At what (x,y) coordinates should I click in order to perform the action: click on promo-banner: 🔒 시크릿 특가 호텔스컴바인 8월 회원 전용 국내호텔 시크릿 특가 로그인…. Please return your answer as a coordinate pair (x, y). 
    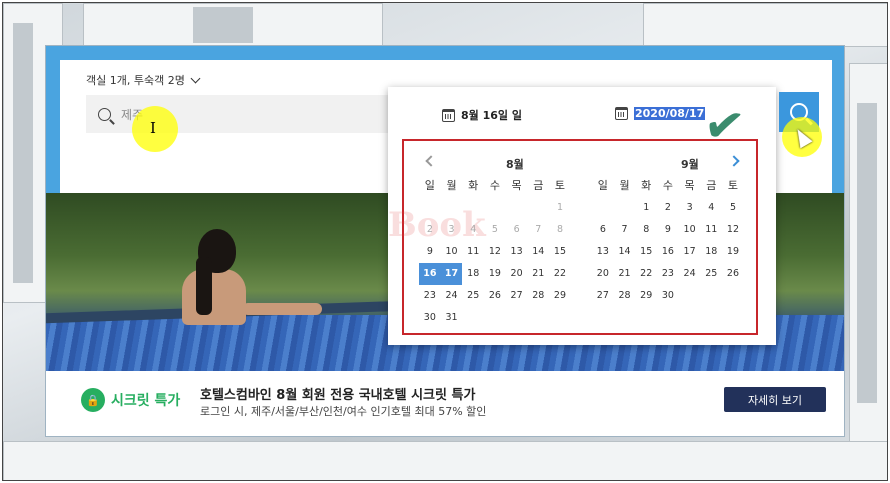
    Looking at the image, I should click on (445, 403).